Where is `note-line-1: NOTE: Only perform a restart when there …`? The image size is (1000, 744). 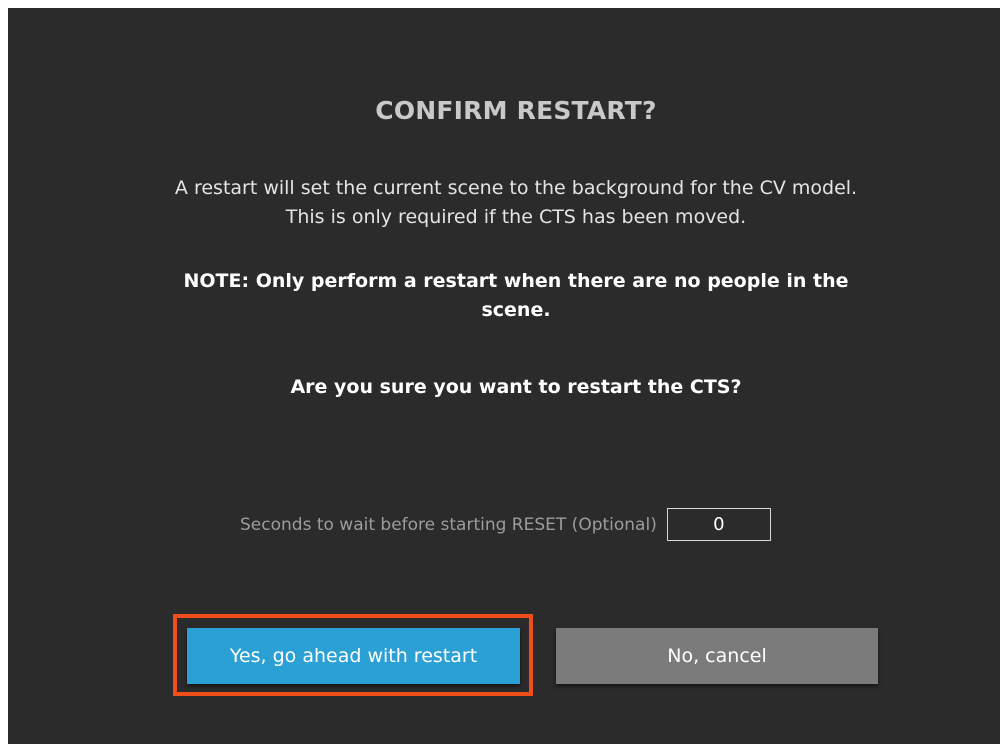 note-line-1: NOTE: Only perform a restart when there … is located at coordinates (516, 281).